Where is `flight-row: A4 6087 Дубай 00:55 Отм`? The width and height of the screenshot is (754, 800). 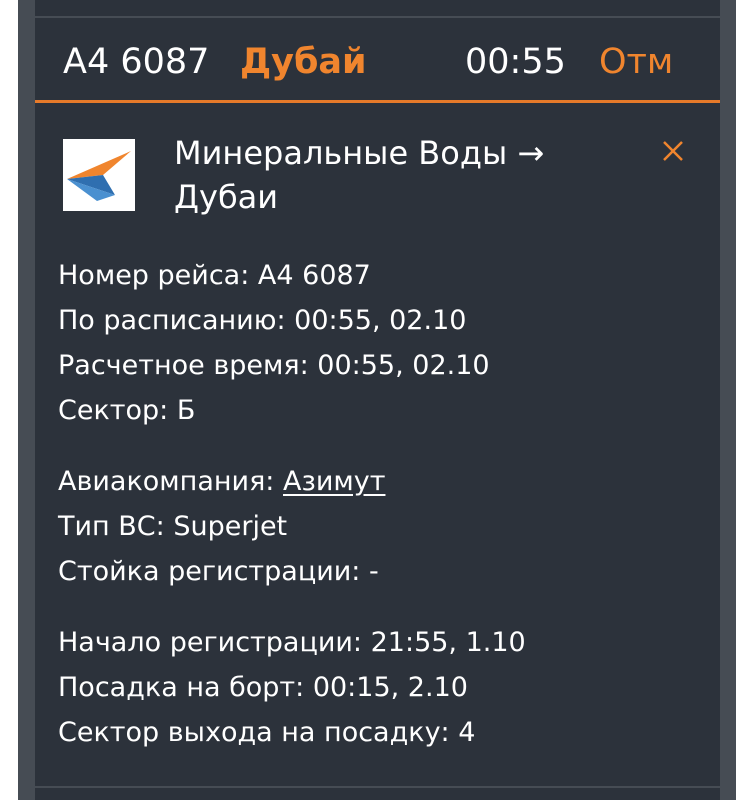
flight-row: A4 6087 Дубай 00:55 Отм is located at coordinates (377, 60).